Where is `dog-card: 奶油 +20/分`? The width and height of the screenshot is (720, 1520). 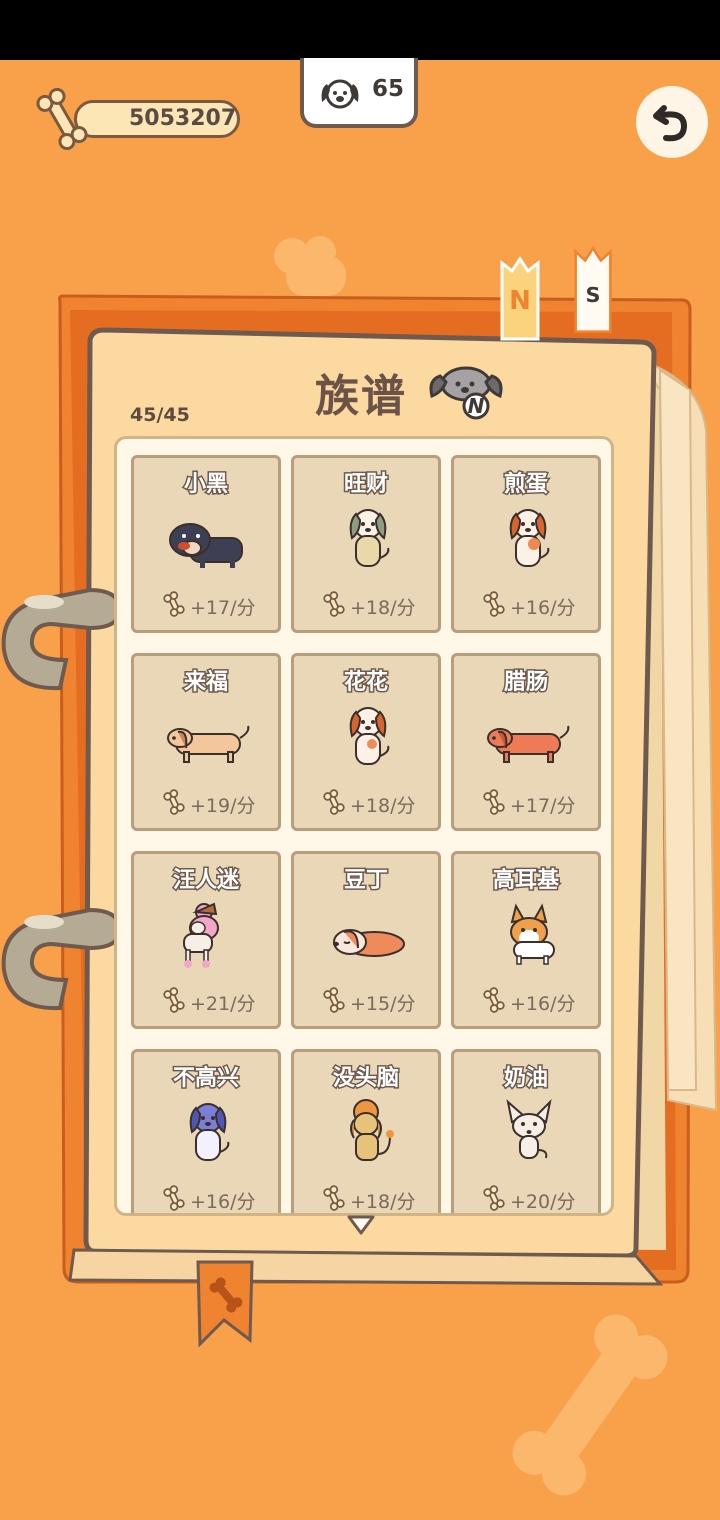
dog-card: 奶油 +20/分 is located at coordinates (526, 1131).